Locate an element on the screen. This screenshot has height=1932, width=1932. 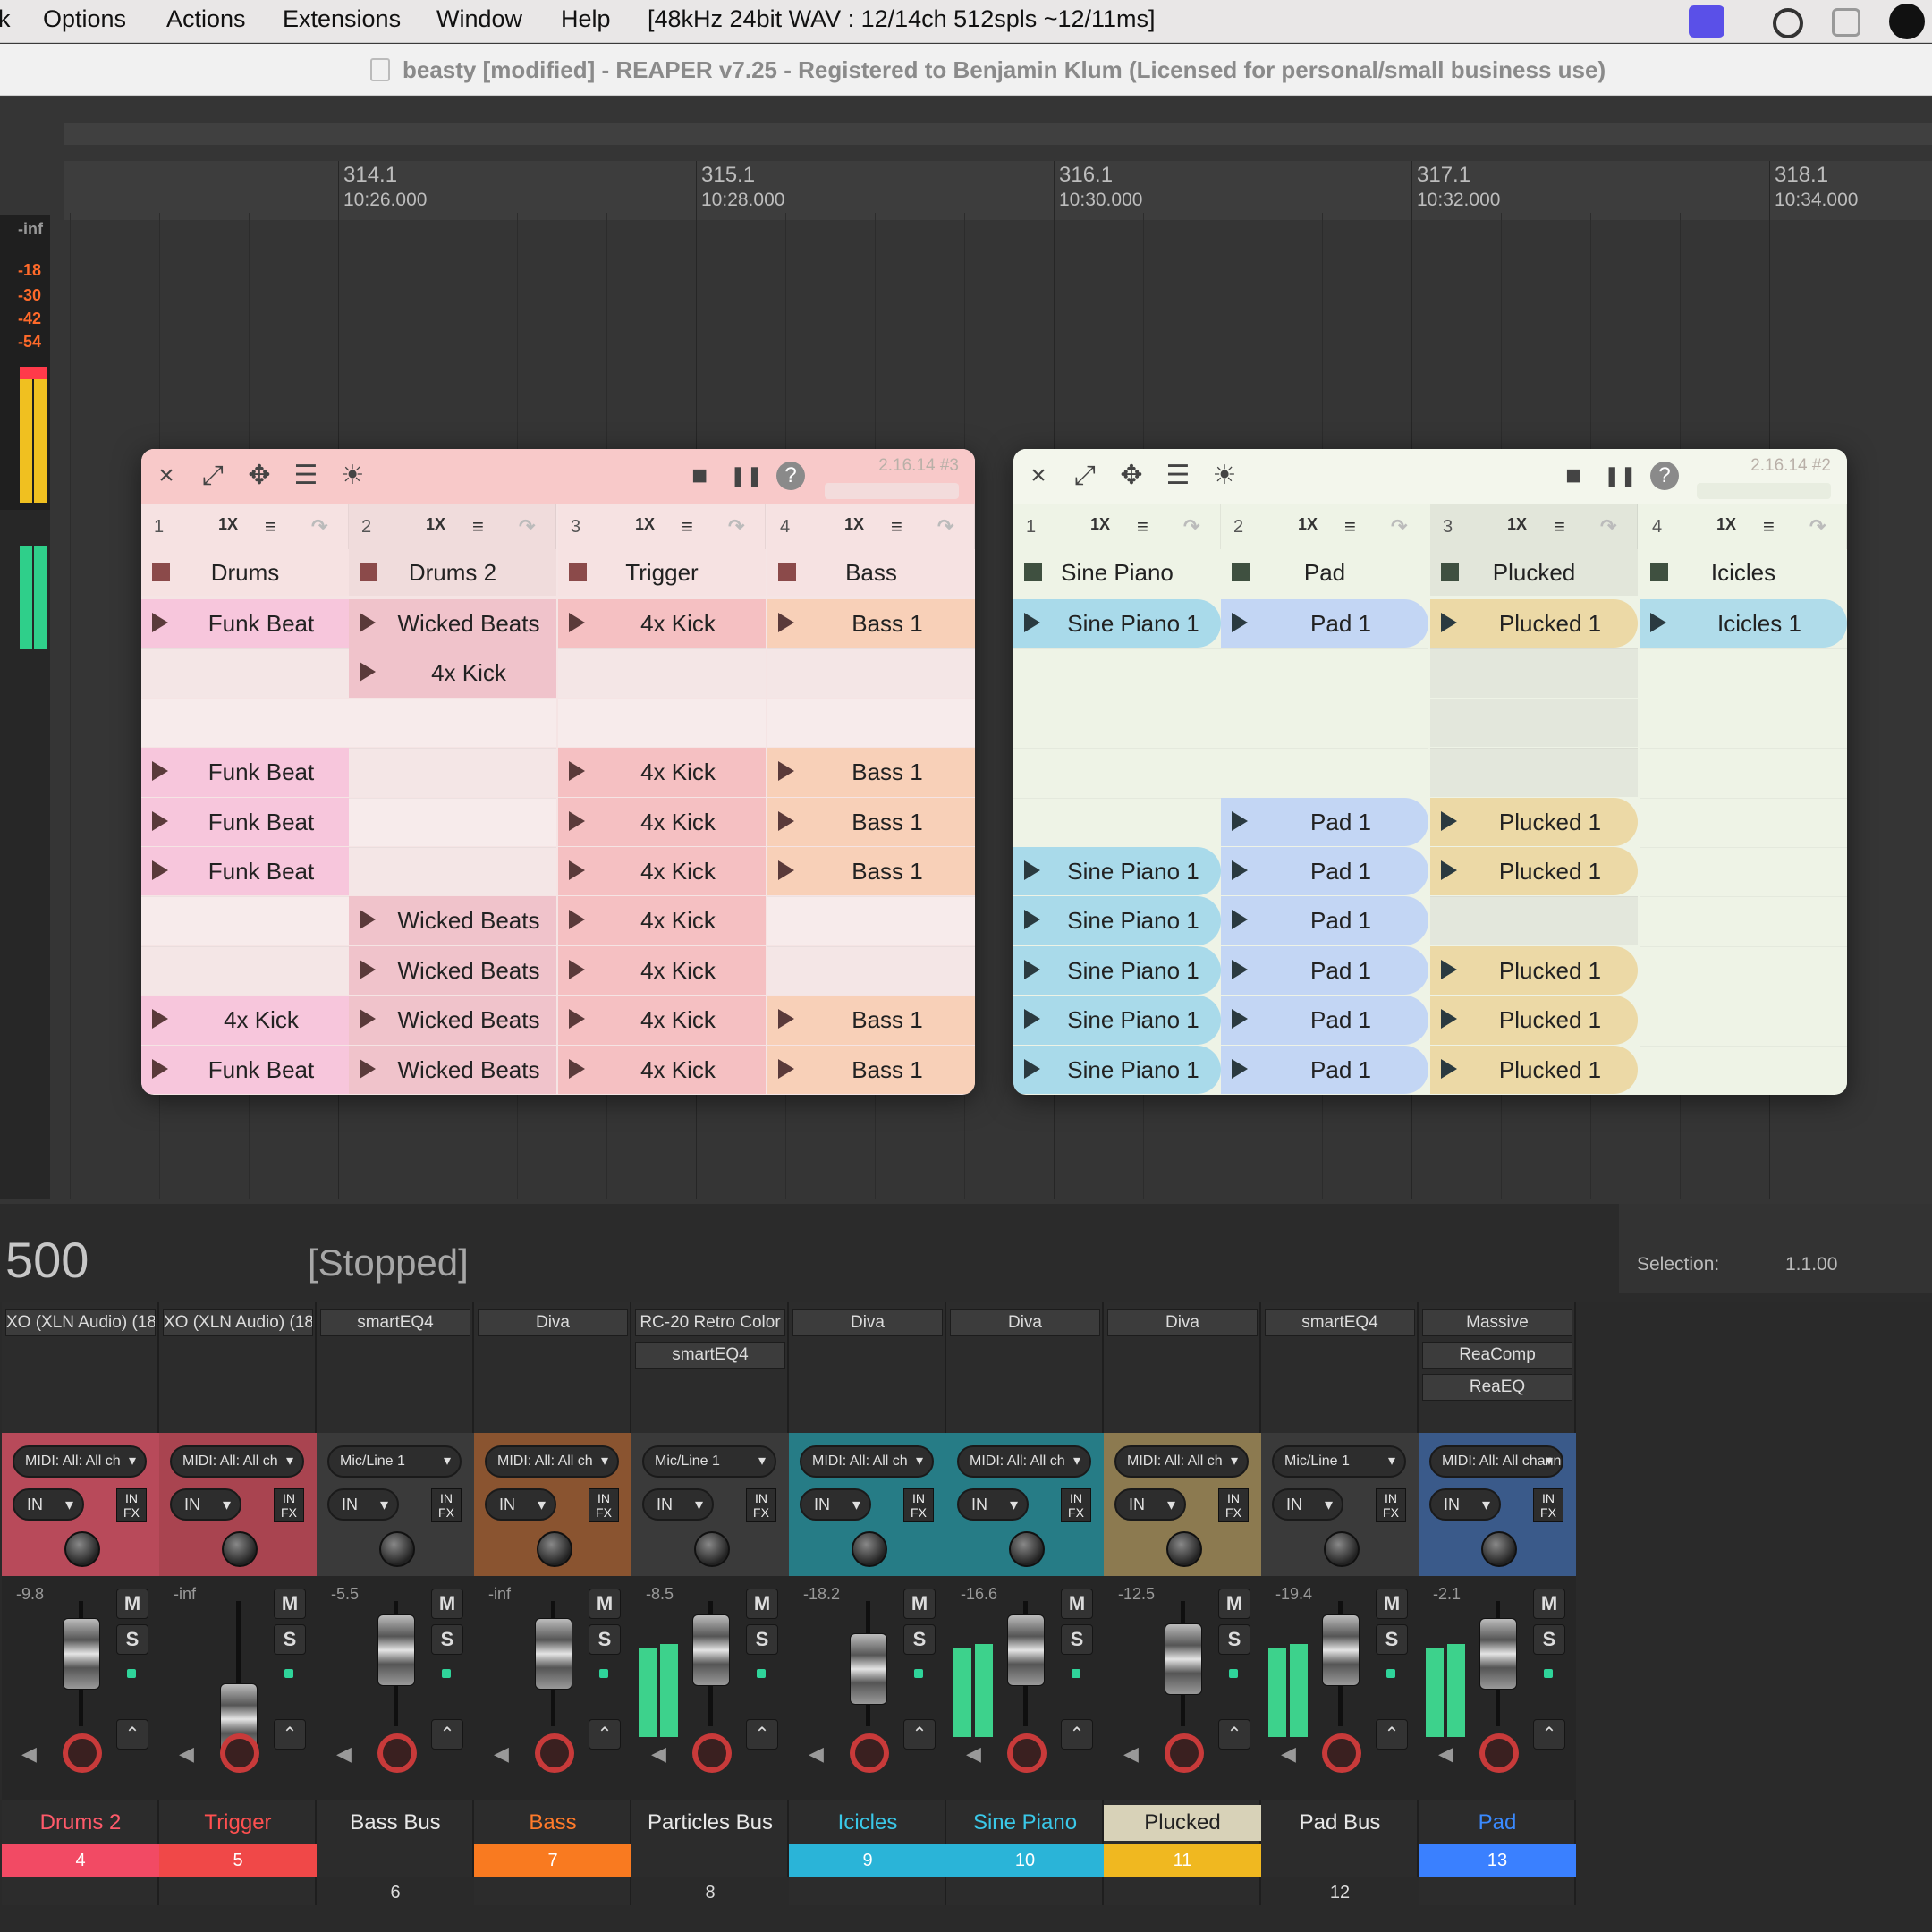
help-icon: ? is located at coordinates (790, 476).